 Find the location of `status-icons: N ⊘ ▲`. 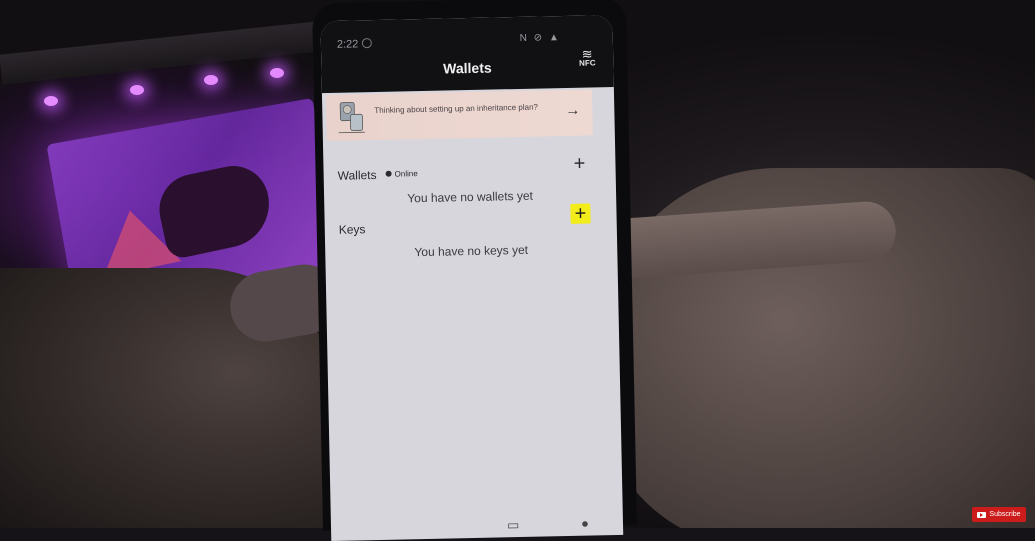

status-icons: N ⊘ ▲ is located at coordinates (540, 38).